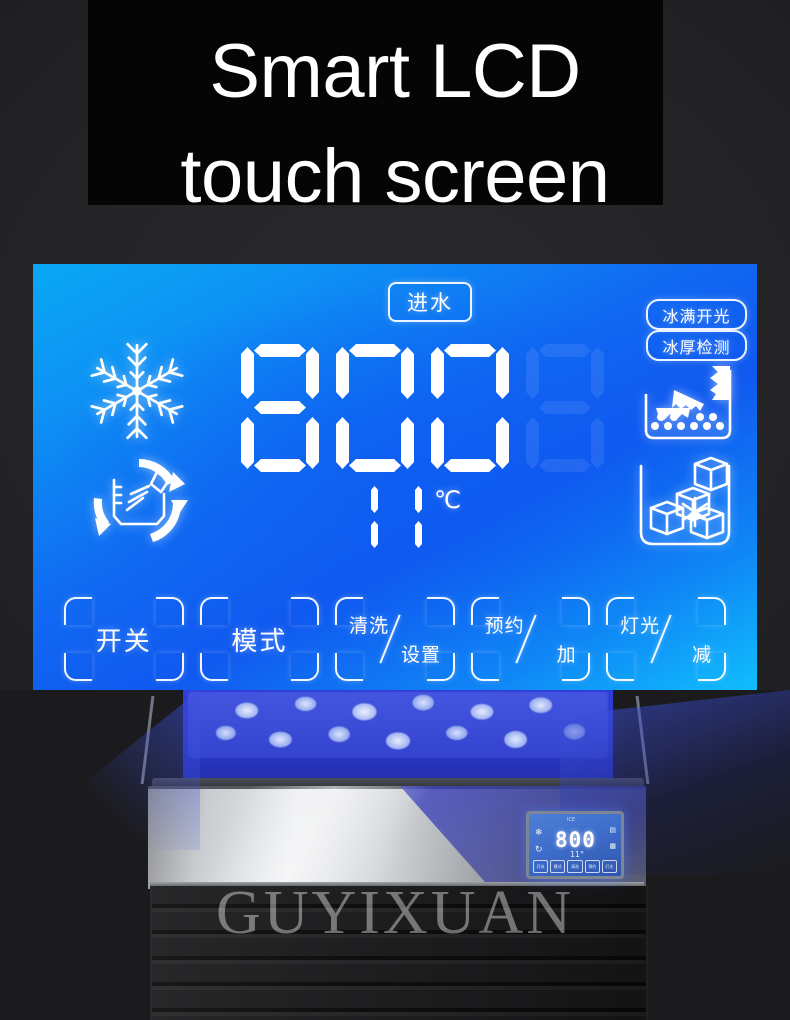 This screenshot has height=1020, width=790. I want to click on light-label: 灯光, so click(640, 626).